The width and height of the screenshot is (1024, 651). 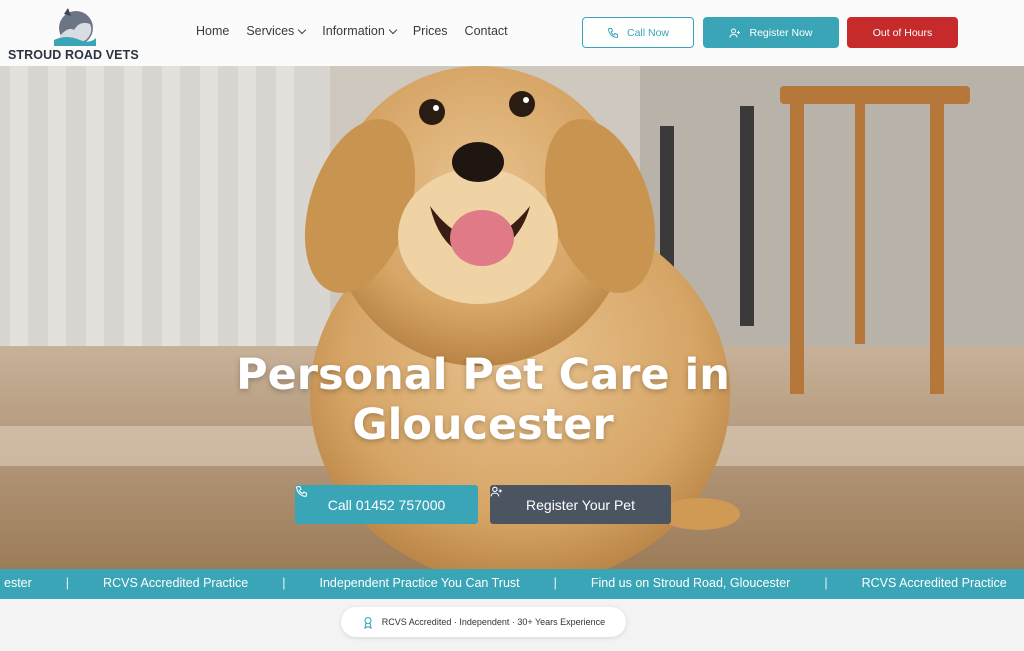 I want to click on logo-text: STROUD ROAD VETS, so click(x=73, y=55).